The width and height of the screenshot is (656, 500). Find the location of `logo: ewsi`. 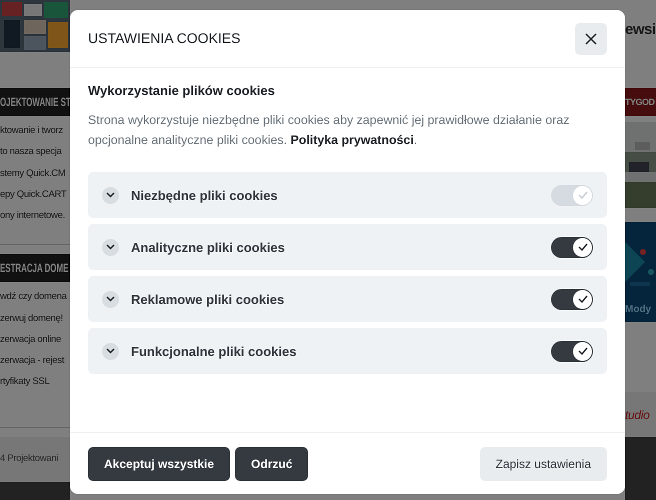

logo: ewsi is located at coordinates (640, 30).